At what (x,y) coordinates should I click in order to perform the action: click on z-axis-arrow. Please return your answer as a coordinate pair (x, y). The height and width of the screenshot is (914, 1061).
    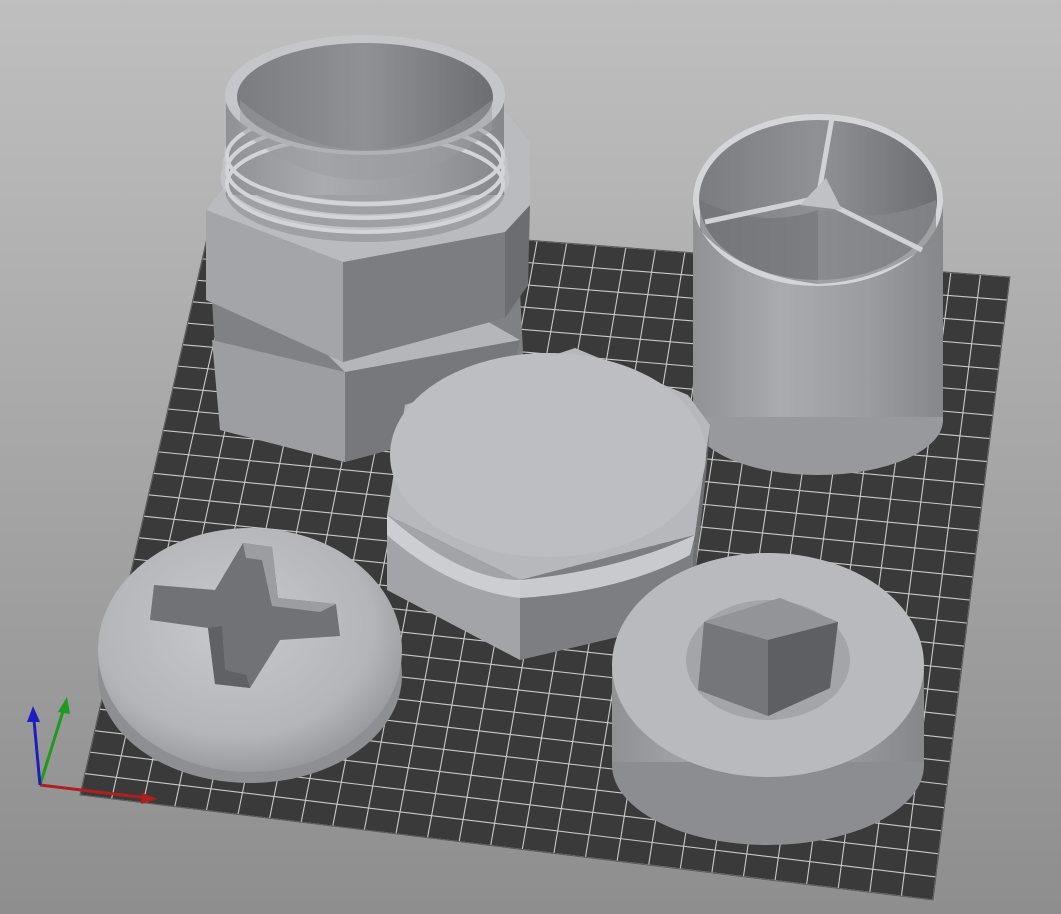
    Looking at the image, I should click on (33, 714).